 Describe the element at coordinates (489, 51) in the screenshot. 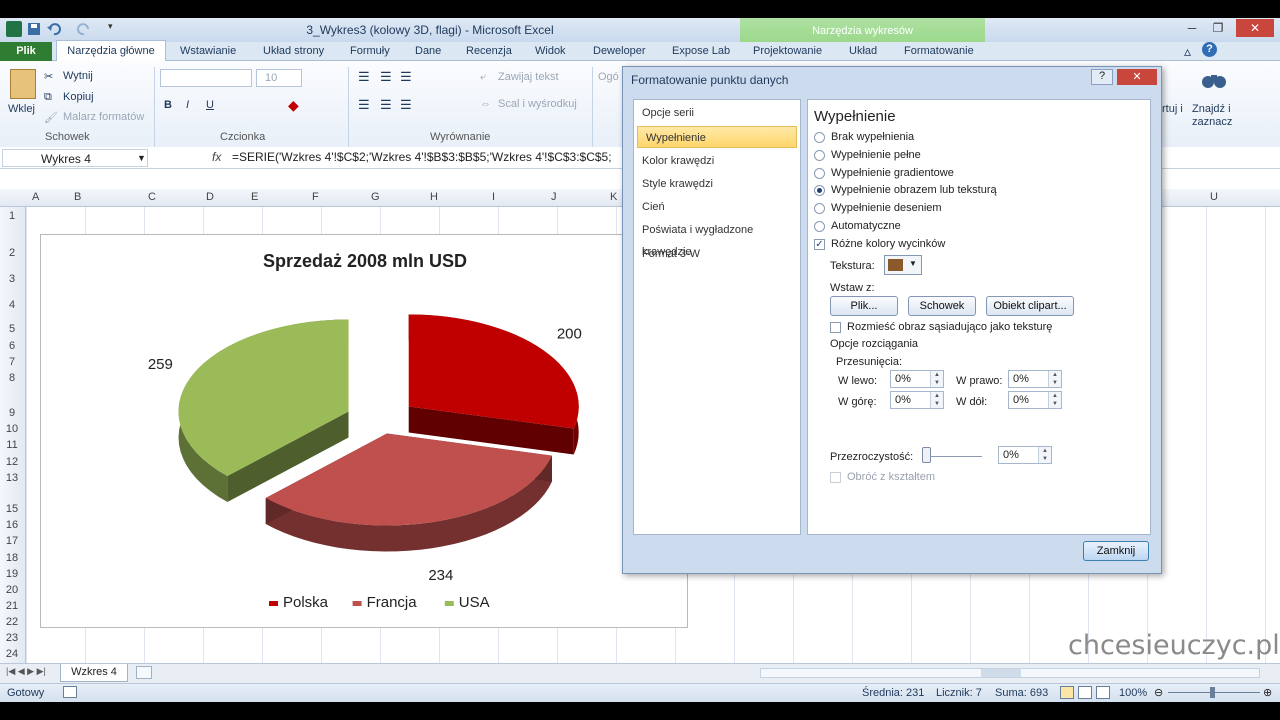

I see `tab-review: Recenzja` at that location.